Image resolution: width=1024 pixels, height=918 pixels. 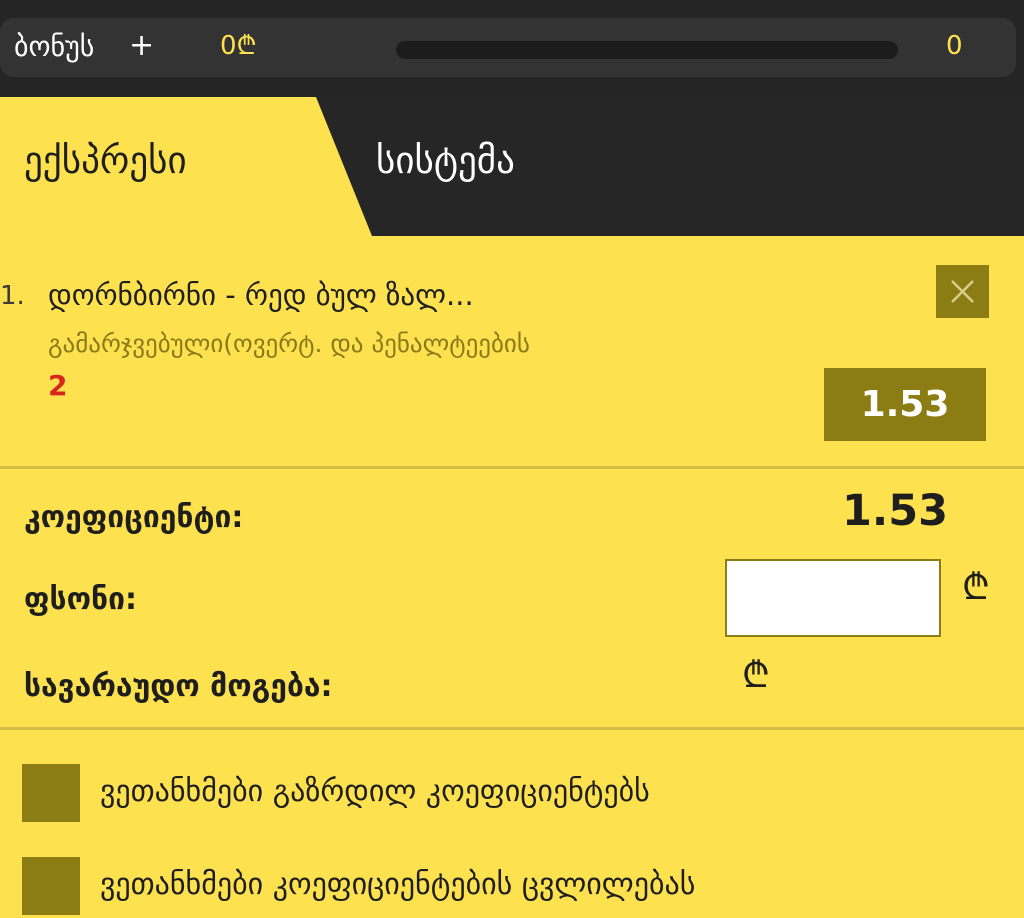 What do you see at coordinates (238, 46) in the screenshot?
I see `bonus-amount: 0₾` at bounding box center [238, 46].